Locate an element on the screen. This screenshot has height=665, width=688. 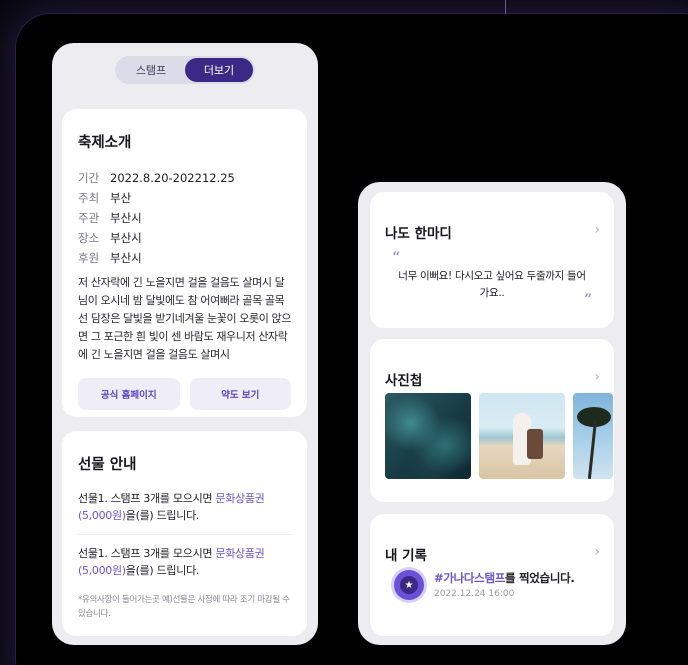
photo-figure-accessory is located at coordinates (535, 444).